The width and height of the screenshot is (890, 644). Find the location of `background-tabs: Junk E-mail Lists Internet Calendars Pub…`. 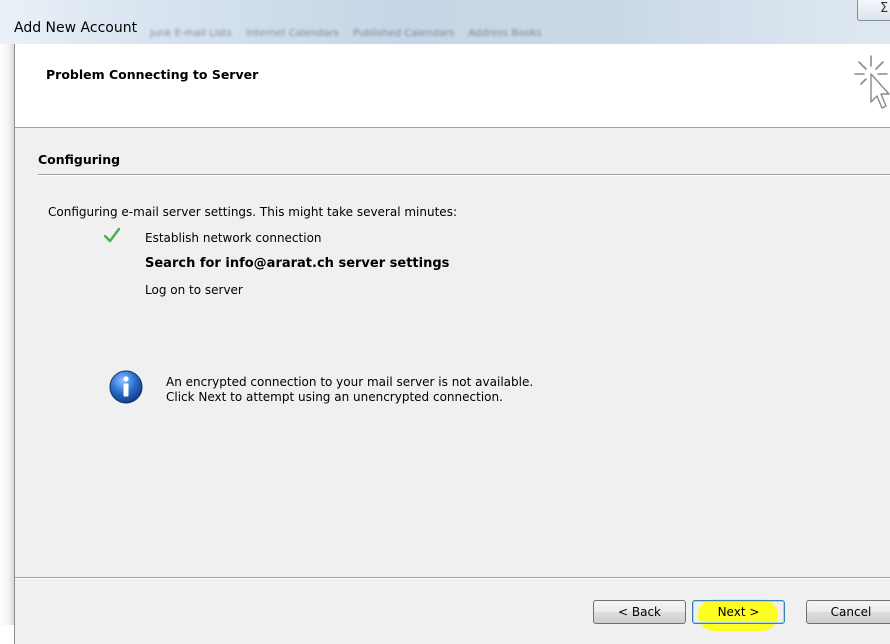

background-tabs: Junk E-mail Lists Internet Calendars Pub… is located at coordinates (346, 33).